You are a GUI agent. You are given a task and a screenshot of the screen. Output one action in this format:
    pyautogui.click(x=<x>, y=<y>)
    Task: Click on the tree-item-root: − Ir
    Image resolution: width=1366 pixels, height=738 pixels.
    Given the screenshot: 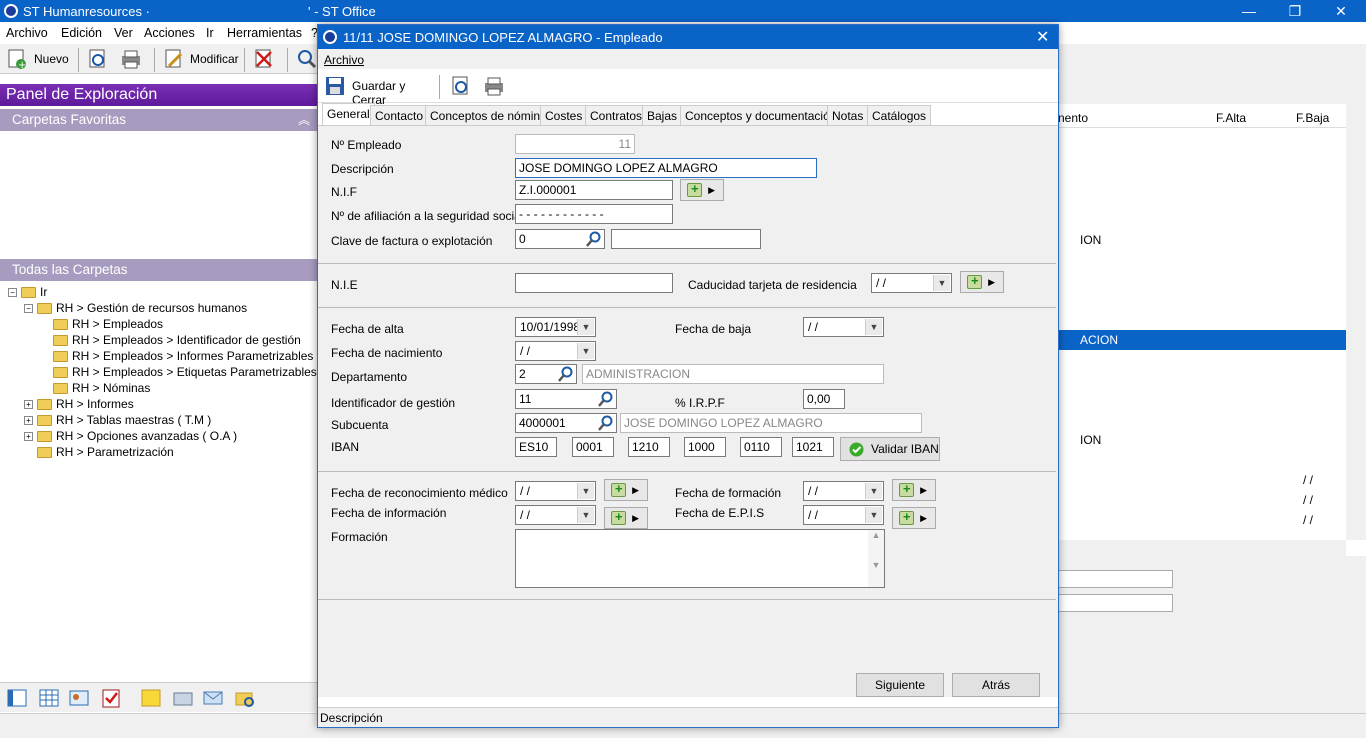 What is the action you would take?
    pyautogui.click(x=27, y=292)
    